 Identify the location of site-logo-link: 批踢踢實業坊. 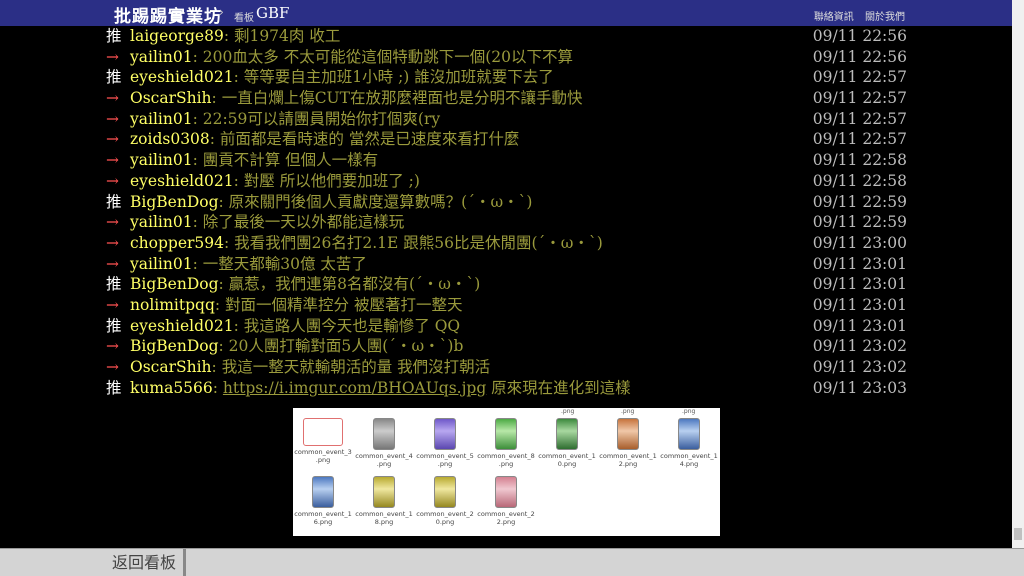
(168, 14).